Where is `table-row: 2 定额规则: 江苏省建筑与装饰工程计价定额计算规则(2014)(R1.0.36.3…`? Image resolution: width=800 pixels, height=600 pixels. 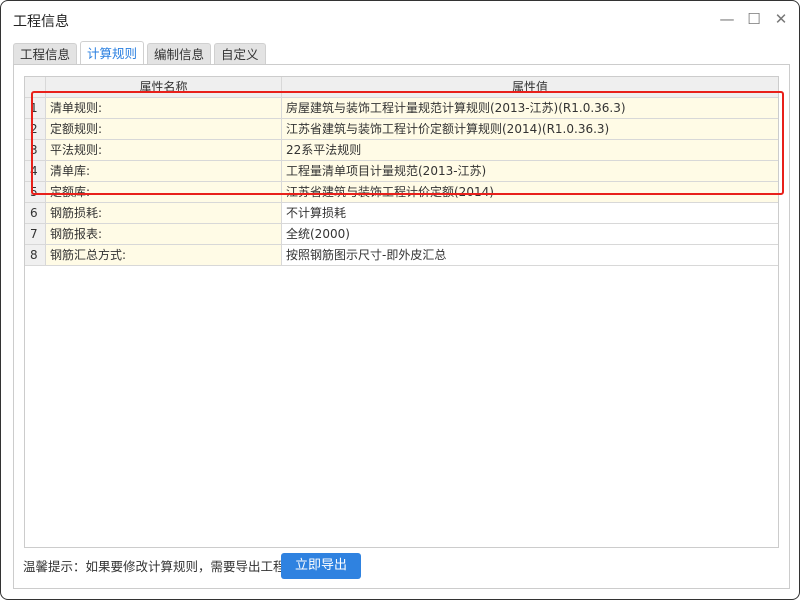 table-row: 2 定额规则: 江苏省建筑与装饰工程计价定额计算规则(2014)(R1.0.36.3… is located at coordinates (401, 129).